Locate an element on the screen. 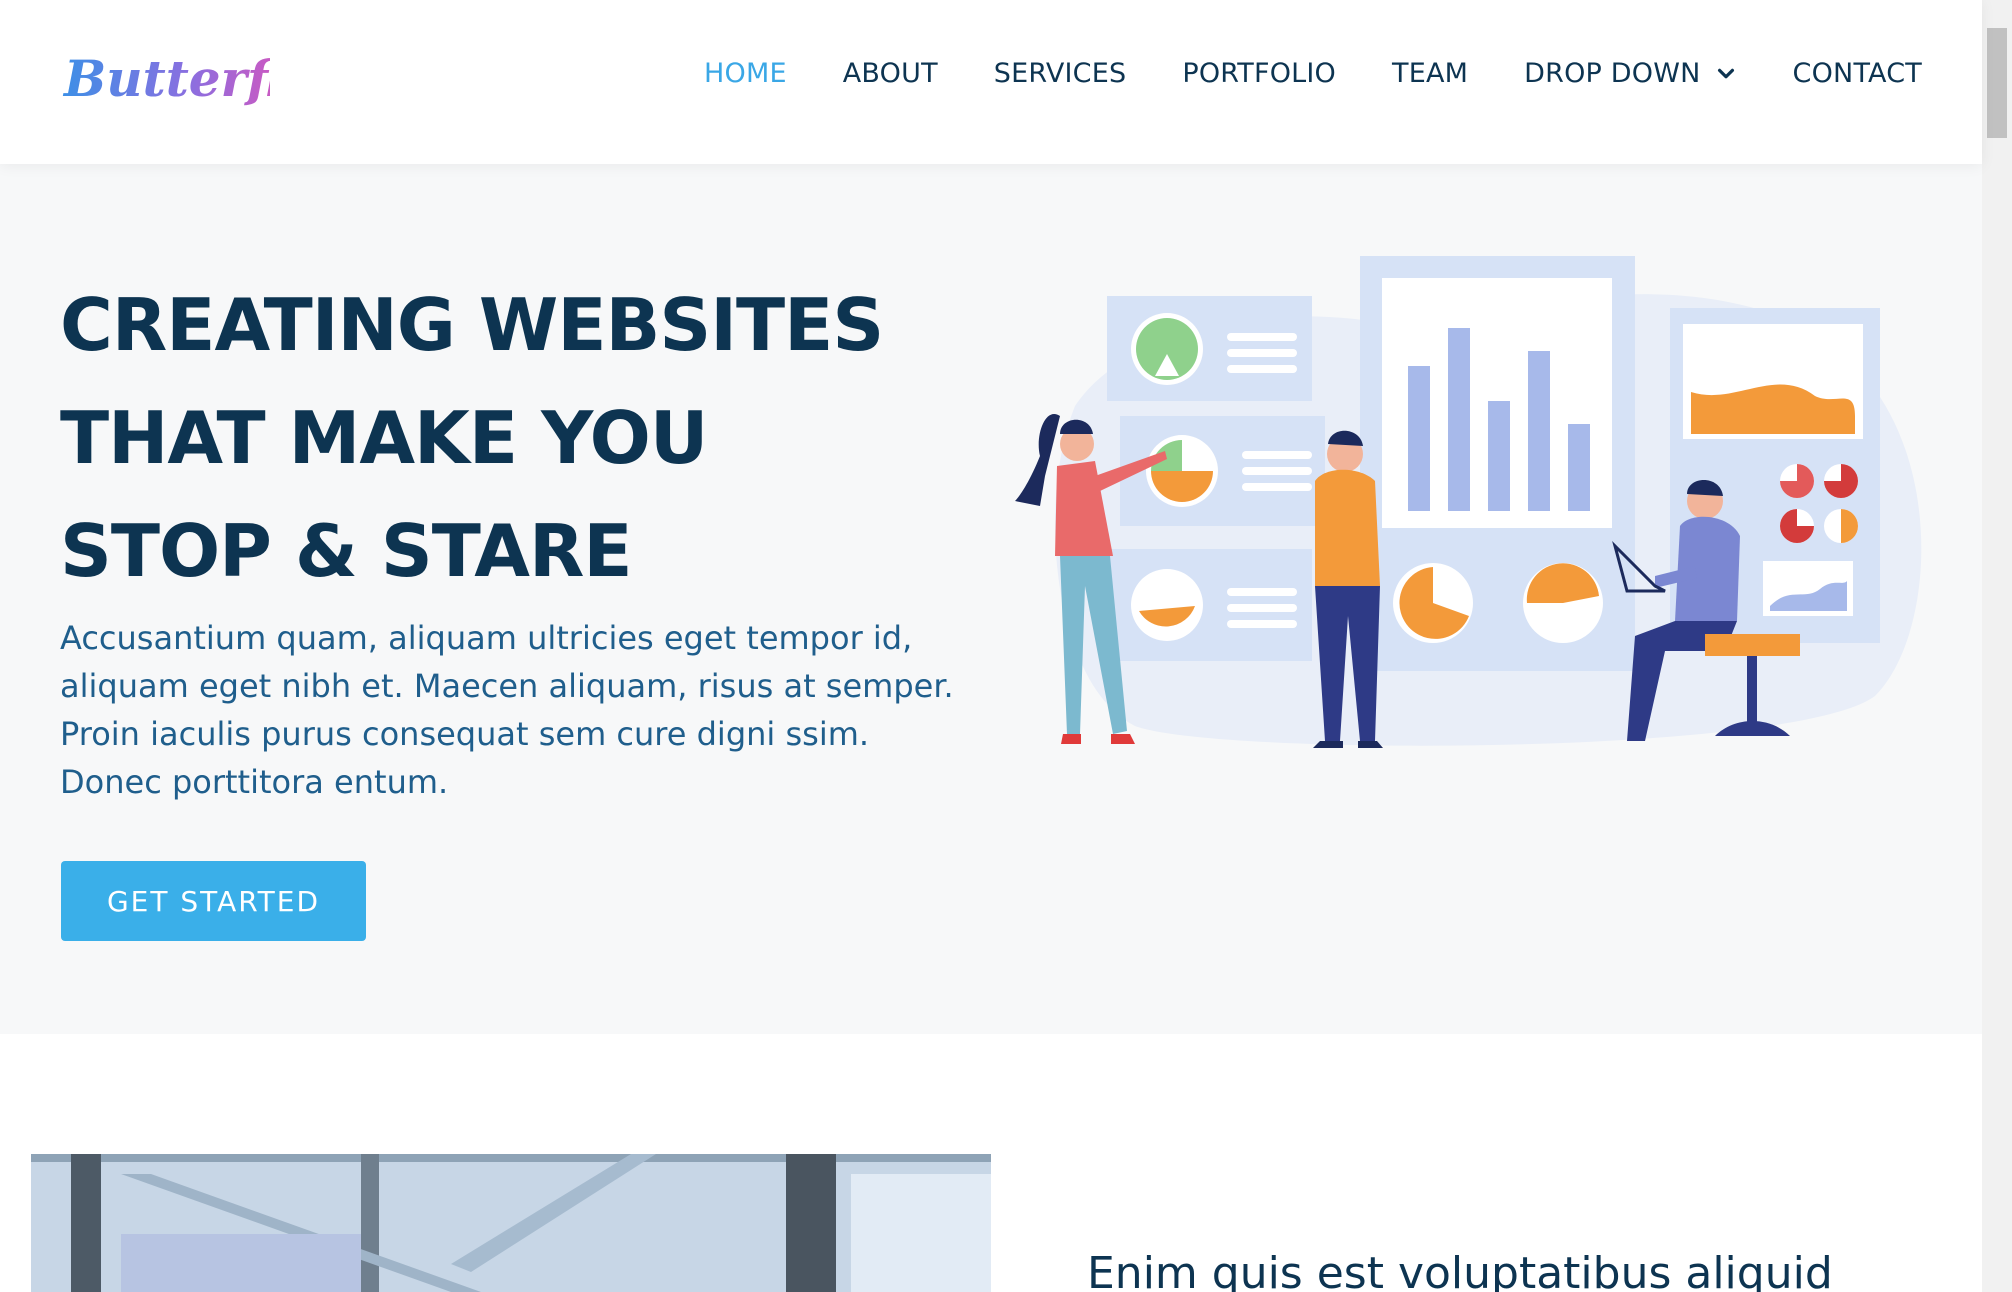 This screenshot has height=1292, width=2012. nav-about-label: ABOUT is located at coordinates (890, 73).